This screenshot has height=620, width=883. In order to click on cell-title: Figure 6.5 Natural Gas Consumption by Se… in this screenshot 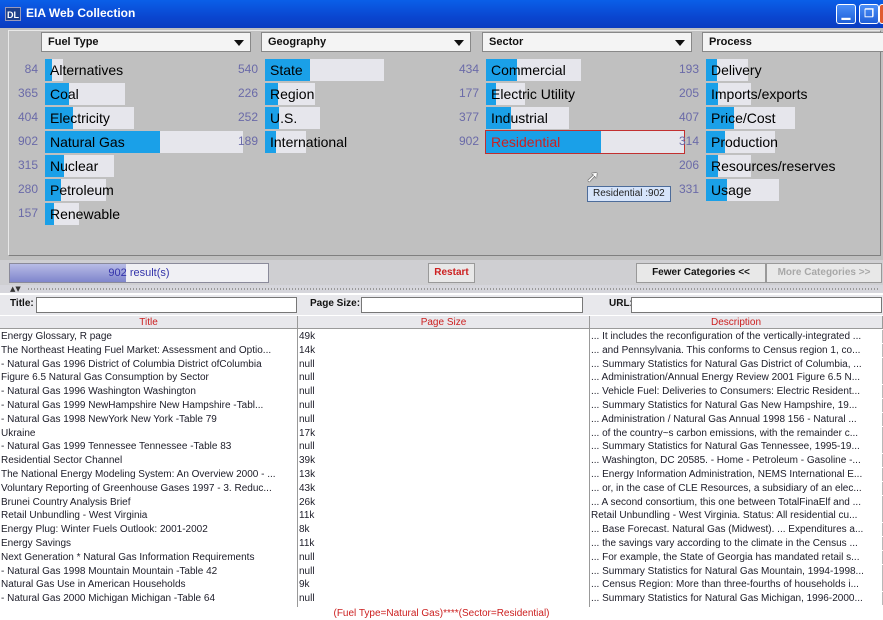, I will do `click(149, 378)`.